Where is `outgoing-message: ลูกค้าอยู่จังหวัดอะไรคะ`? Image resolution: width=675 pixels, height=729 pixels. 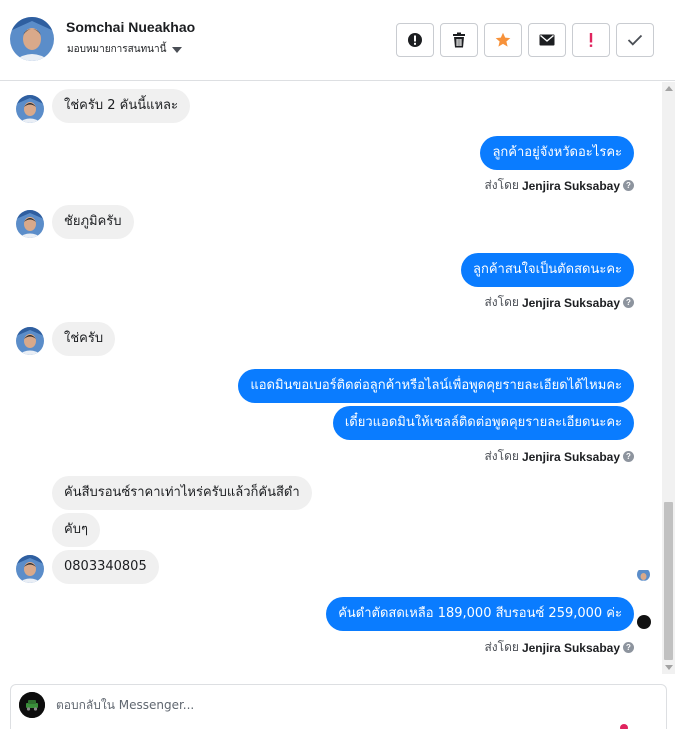 outgoing-message: ลูกค้าอยู่จังหวัดอะไรคะ is located at coordinates (557, 153).